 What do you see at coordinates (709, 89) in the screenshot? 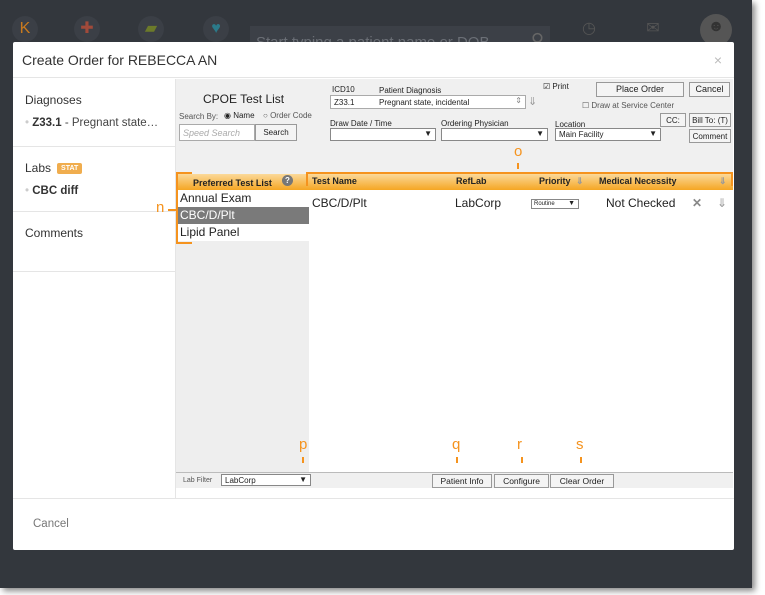
I see `cancel-order-button: Cancel` at bounding box center [709, 89].